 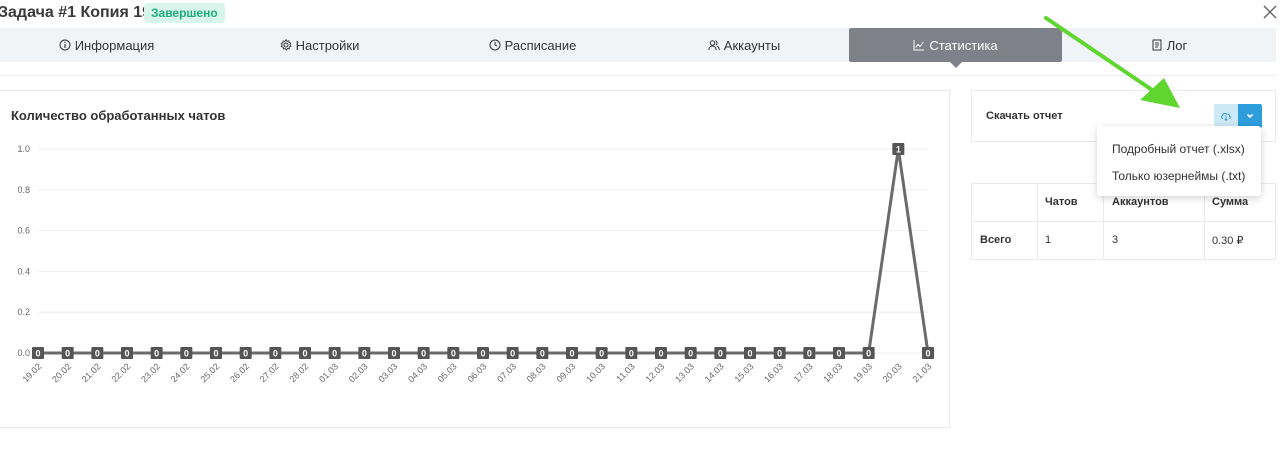 I want to click on table-cell: 0.30 ₽, so click(x=1228, y=241).